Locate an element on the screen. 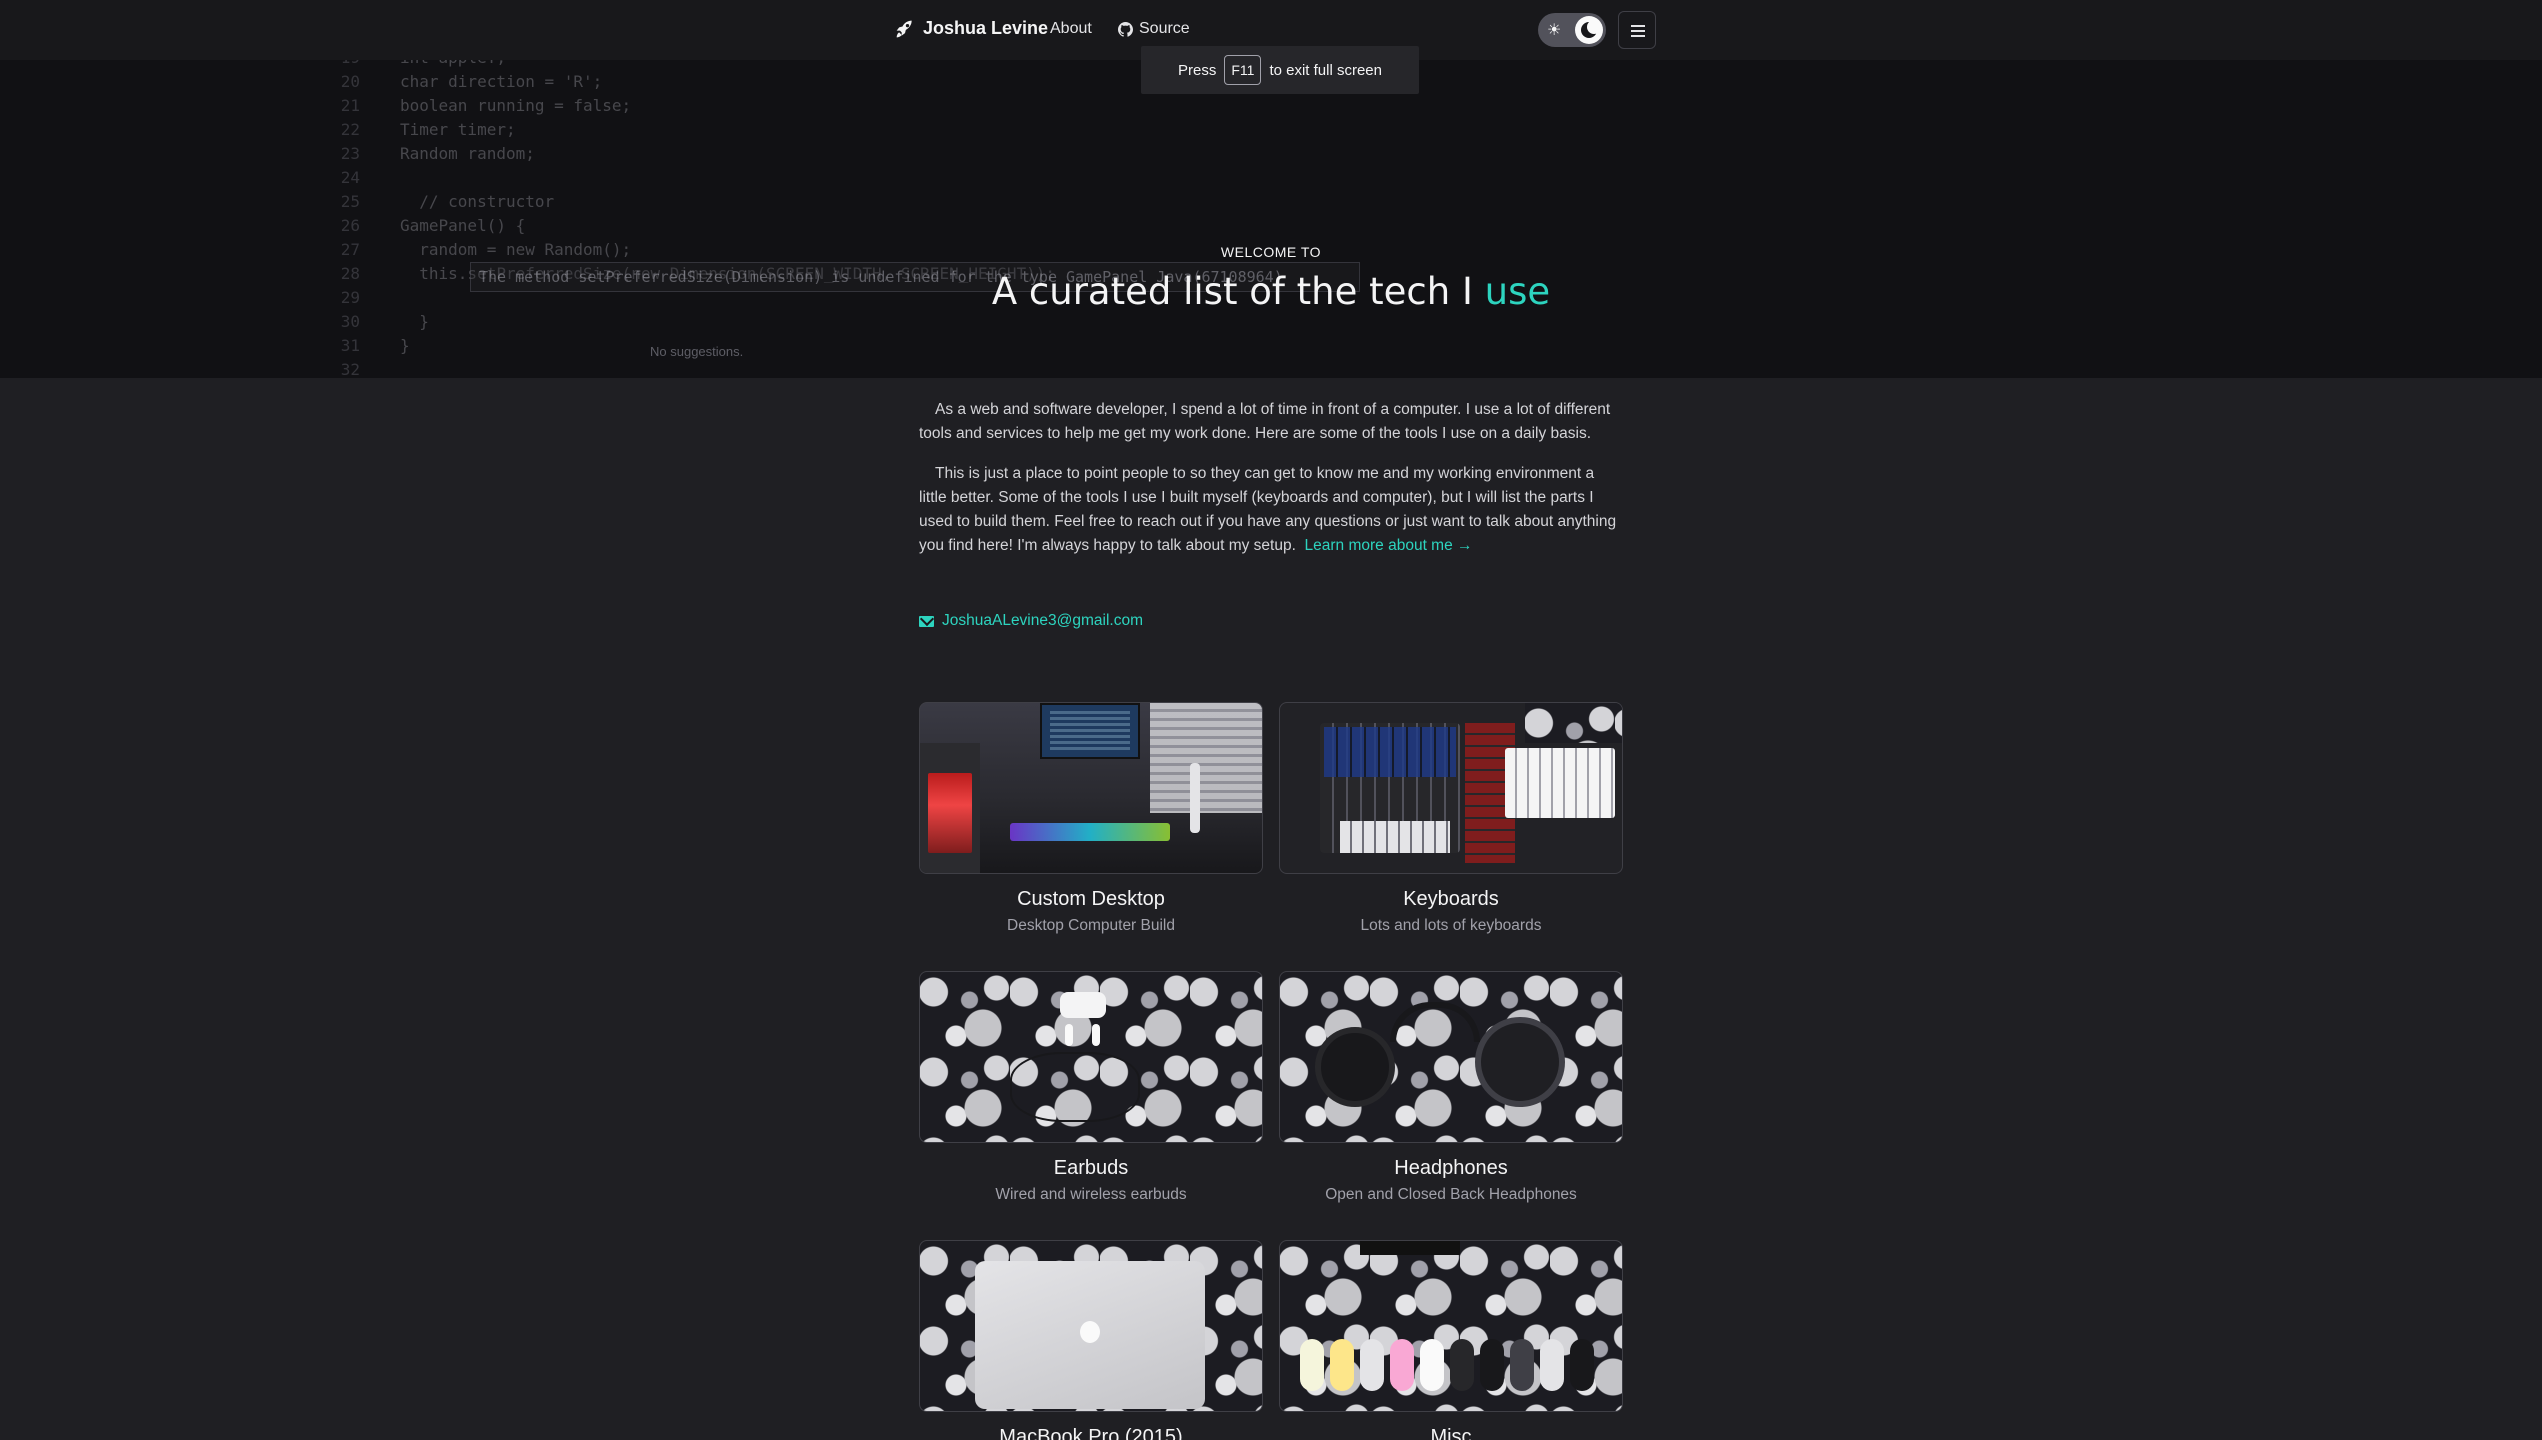 The image size is (2542, 1440). toggle-knob is located at coordinates (1589, 30).